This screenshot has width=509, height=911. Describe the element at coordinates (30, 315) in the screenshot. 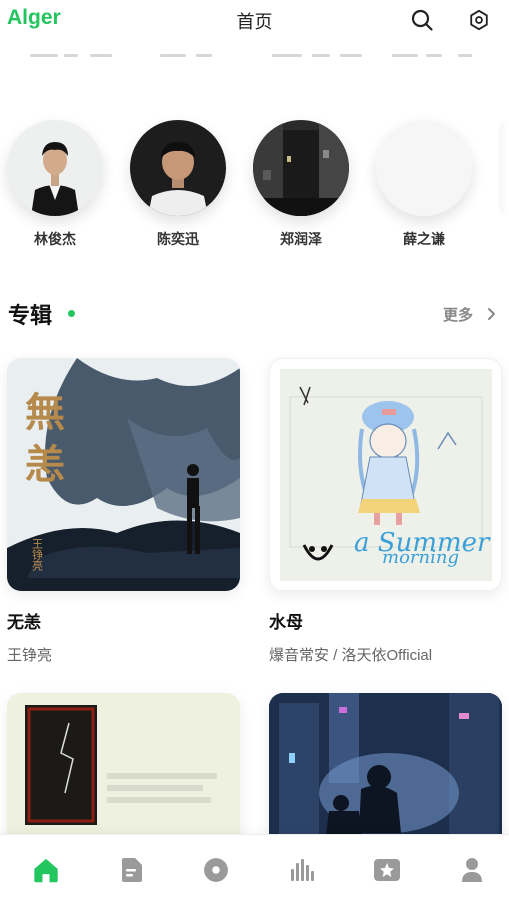

I see `section-title: 专辑` at that location.